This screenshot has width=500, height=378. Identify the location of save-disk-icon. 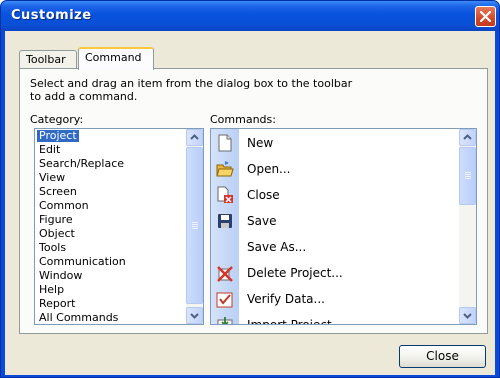
(225, 221).